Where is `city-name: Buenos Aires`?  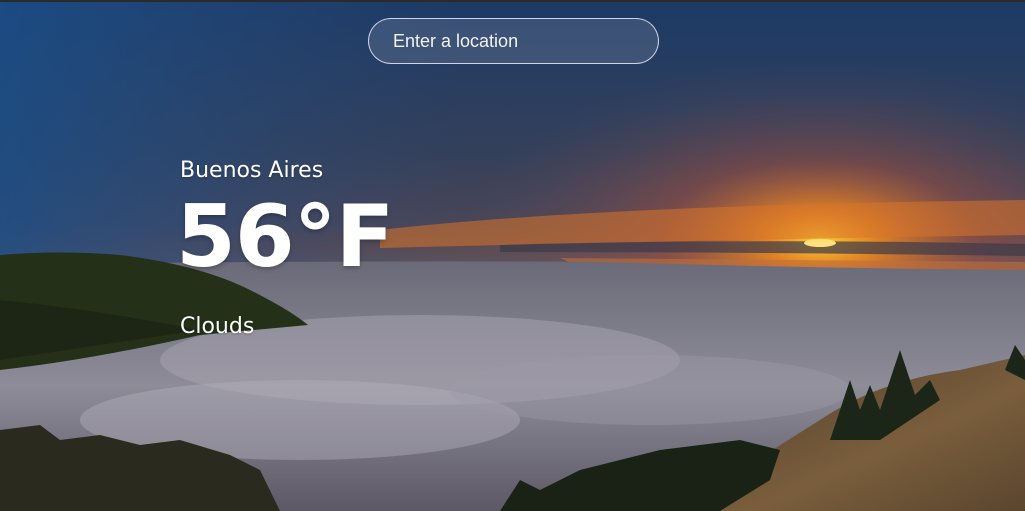
city-name: Buenos Aires is located at coordinates (252, 170).